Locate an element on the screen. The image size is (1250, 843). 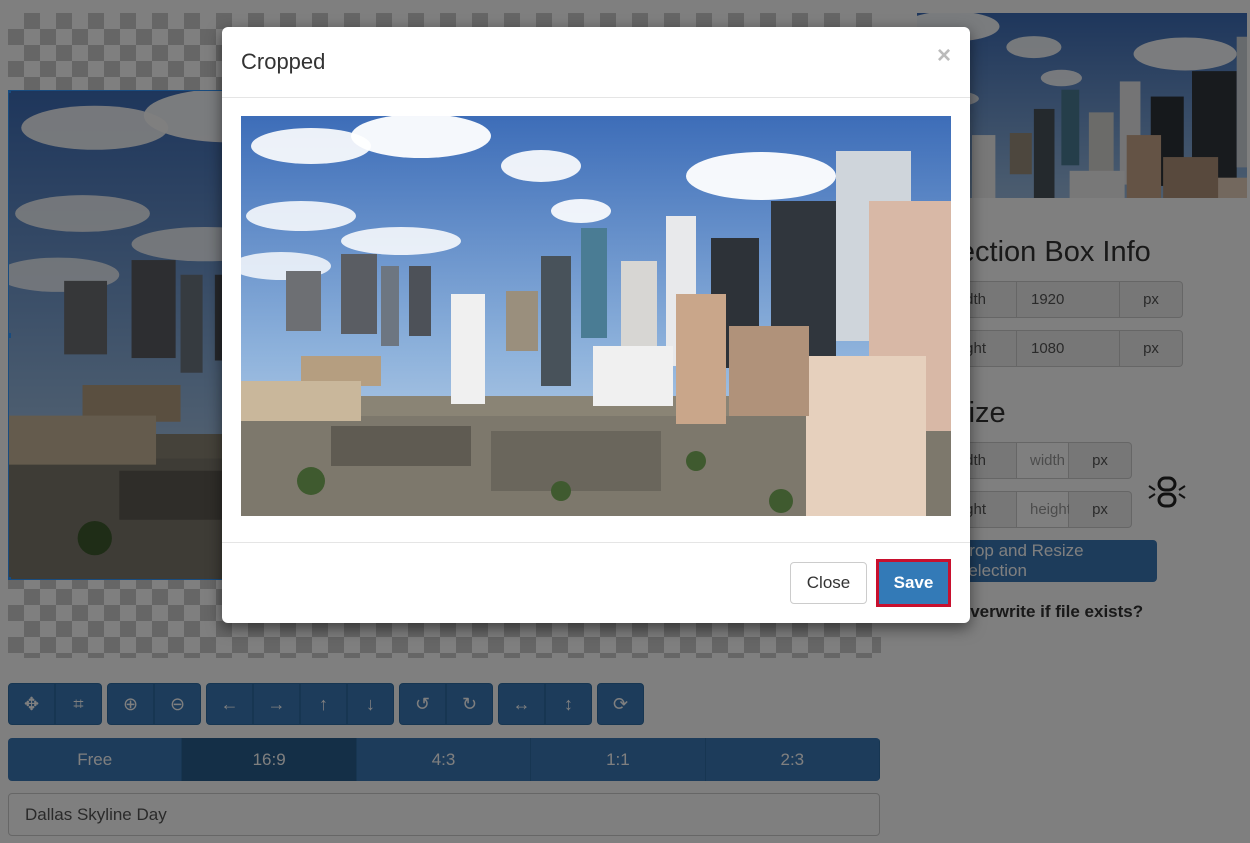
save-button-highlight: Save is located at coordinates (913, 583).